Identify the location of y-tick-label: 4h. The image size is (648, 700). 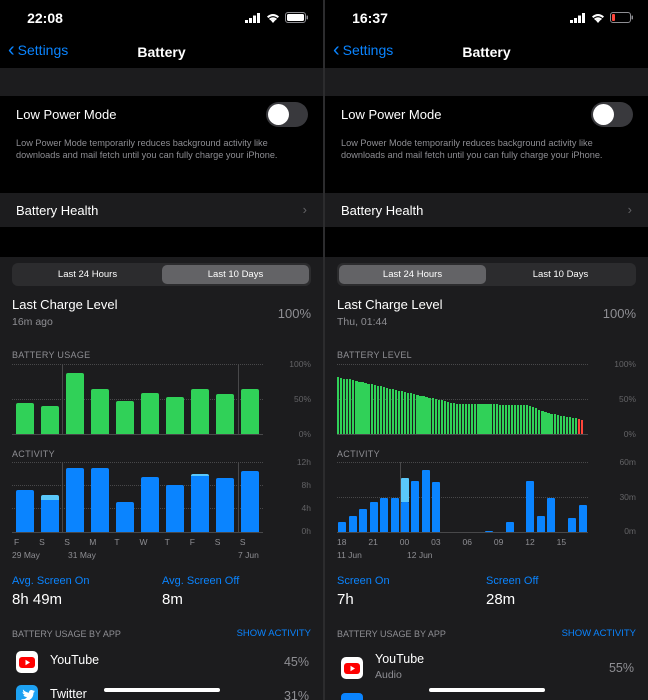
(306, 508).